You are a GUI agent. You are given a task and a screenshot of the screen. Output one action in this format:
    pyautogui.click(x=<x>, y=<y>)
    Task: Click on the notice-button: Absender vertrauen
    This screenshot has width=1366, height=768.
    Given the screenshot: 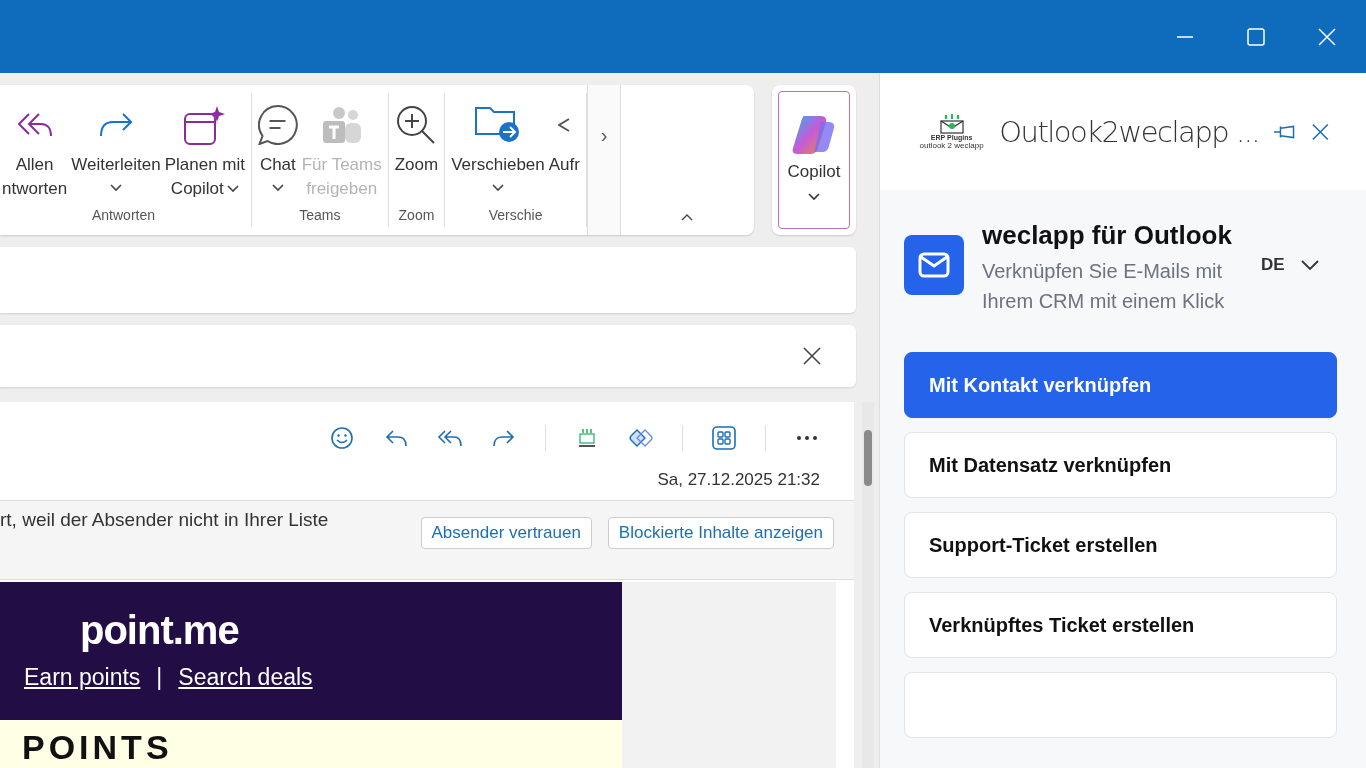 What is the action you would take?
    pyautogui.click(x=506, y=533)
    